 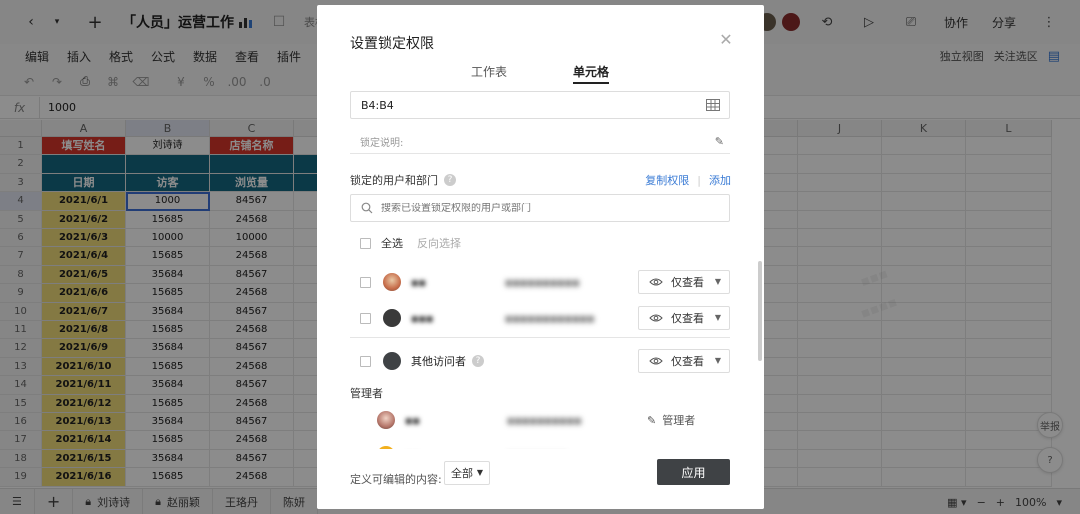 I want to click on section-links: 复制权限 | 添加, so click(x=688, y=180).